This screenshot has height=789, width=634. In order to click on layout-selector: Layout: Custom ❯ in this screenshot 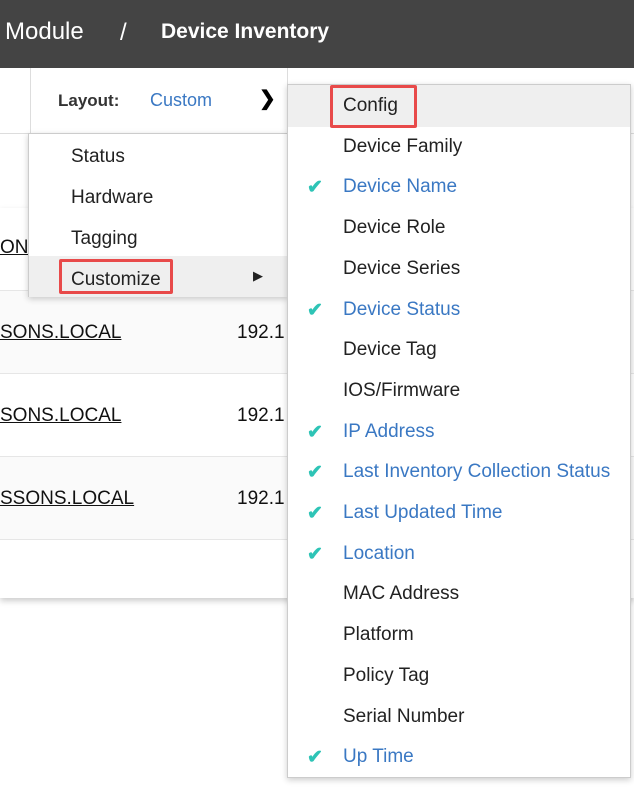, I will do `click(159, 101)`.